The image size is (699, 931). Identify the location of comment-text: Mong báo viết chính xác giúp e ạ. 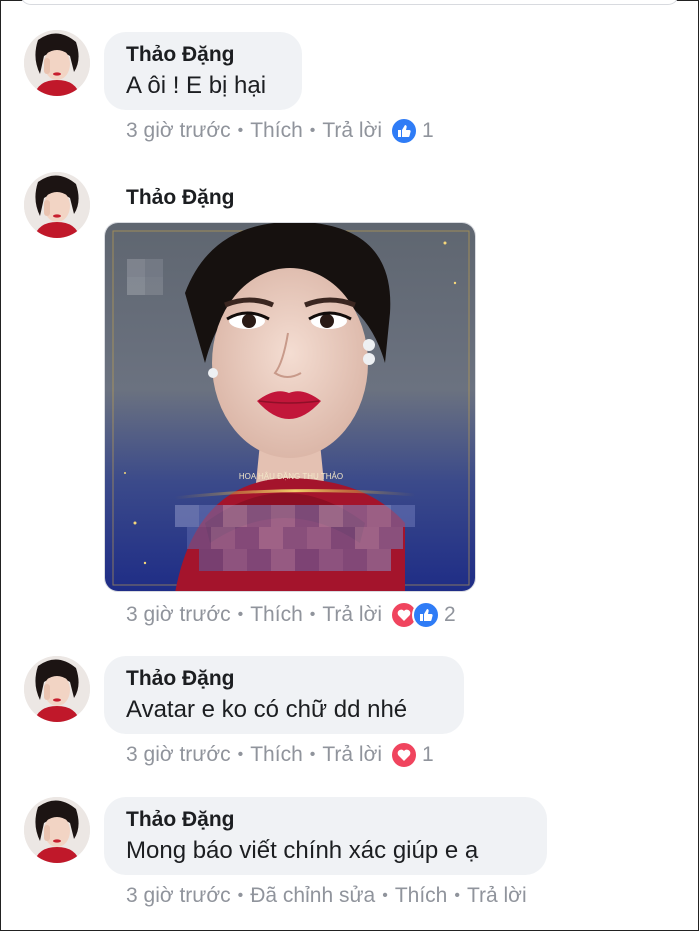
(302, 850).